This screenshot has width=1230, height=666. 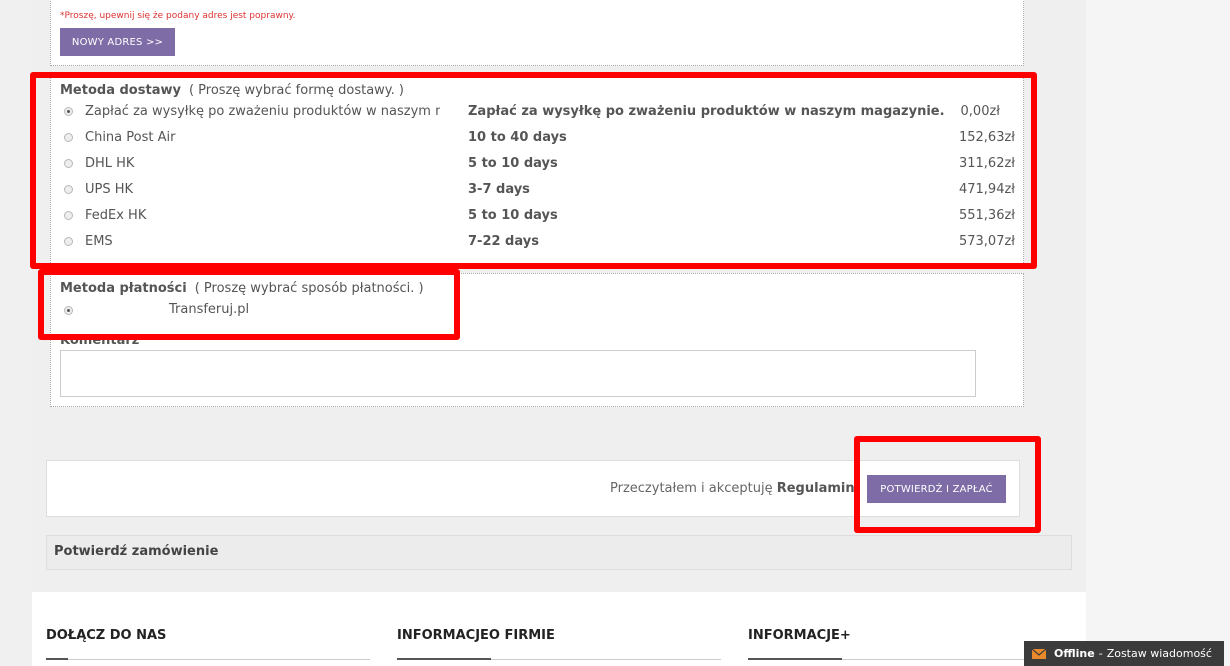 I want to click on new-address-button: NOWY ADRES >>, so click(x=117, y=42).